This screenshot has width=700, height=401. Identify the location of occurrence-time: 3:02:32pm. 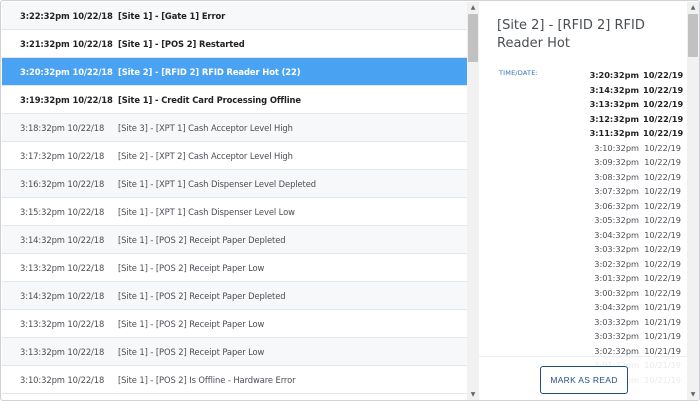
(616, 350).